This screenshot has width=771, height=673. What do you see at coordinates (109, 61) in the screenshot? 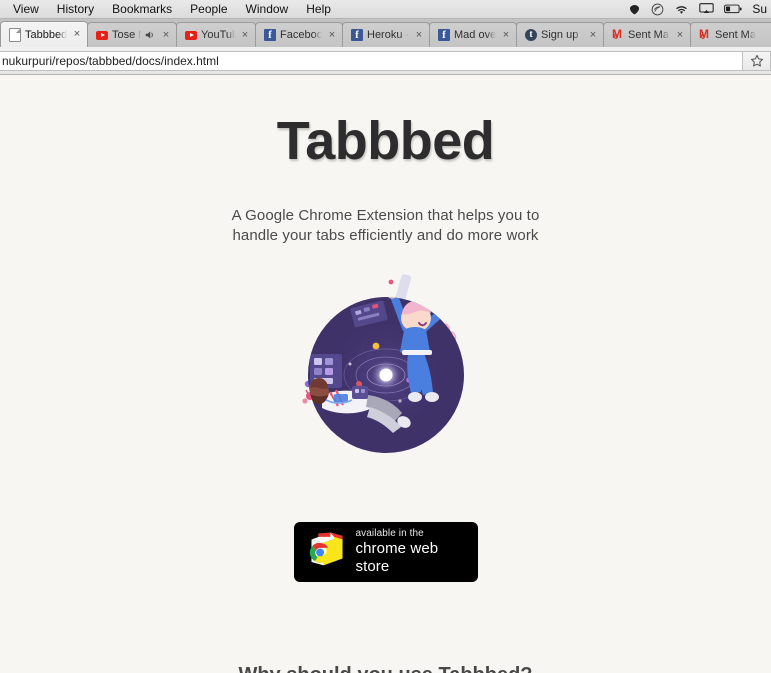
I see `address-bar-url: nukurpuri/repos/tabbbed/docs/index.html` at bounding box center [109, 61].